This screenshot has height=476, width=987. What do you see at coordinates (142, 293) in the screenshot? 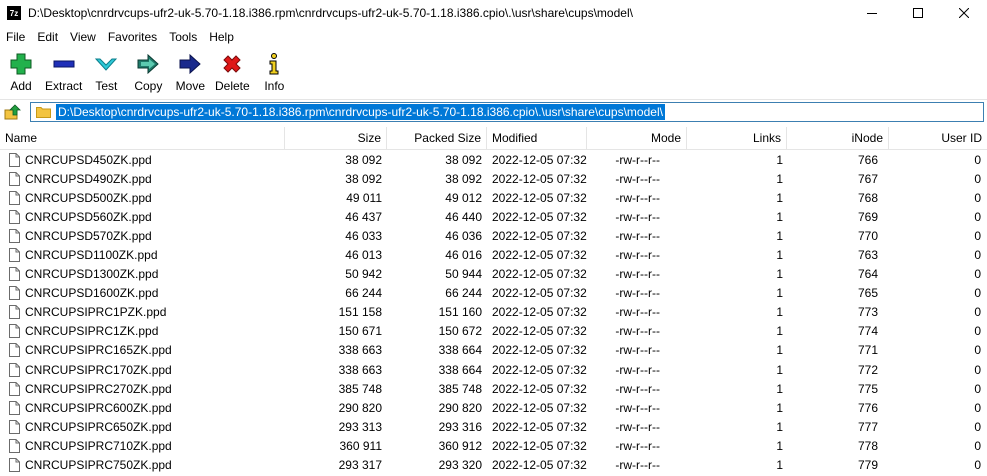
I see `file-name-cell: CNRCUPSD1600ZK.ppd` at bounding box center [142, 293].